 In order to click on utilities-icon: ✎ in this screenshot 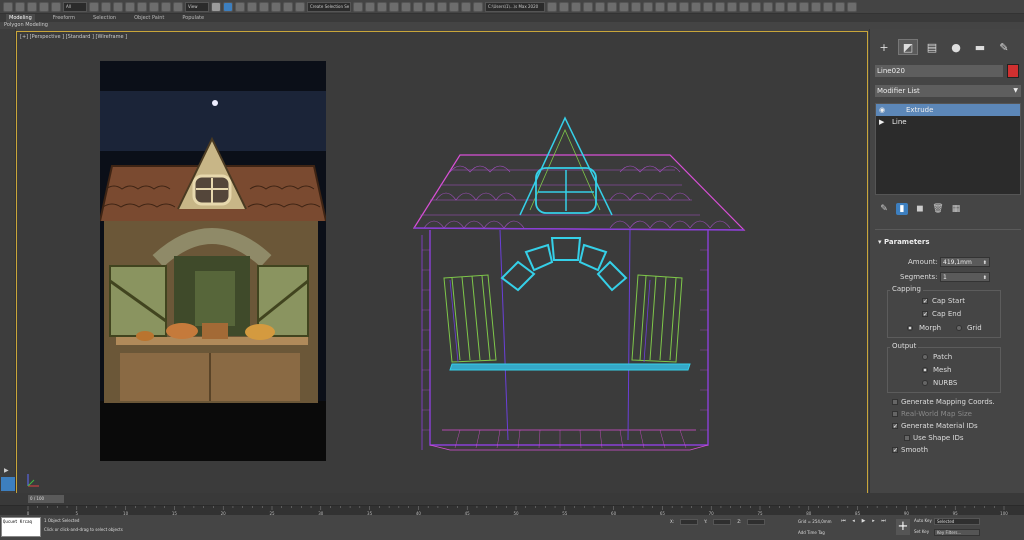, I will do `click(1004, 47)`.